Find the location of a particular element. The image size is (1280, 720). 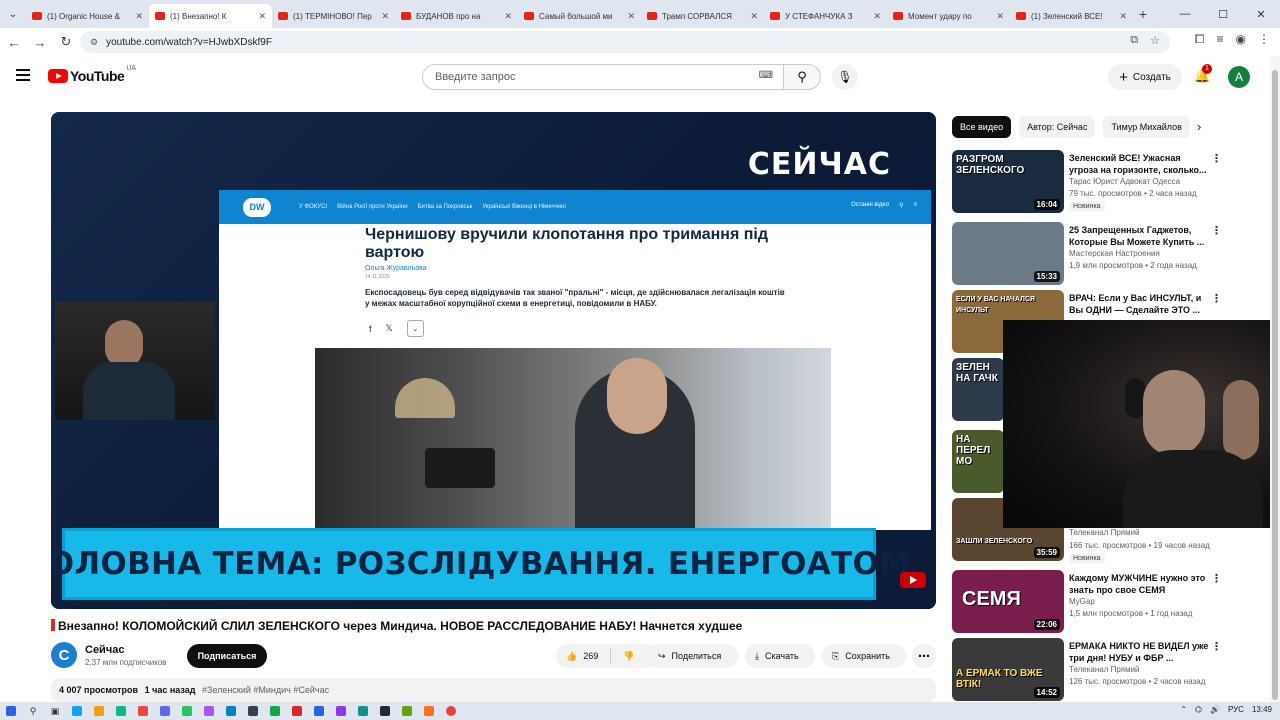

reading-list-icon: ≡ is located at coordinates (1220, 39).